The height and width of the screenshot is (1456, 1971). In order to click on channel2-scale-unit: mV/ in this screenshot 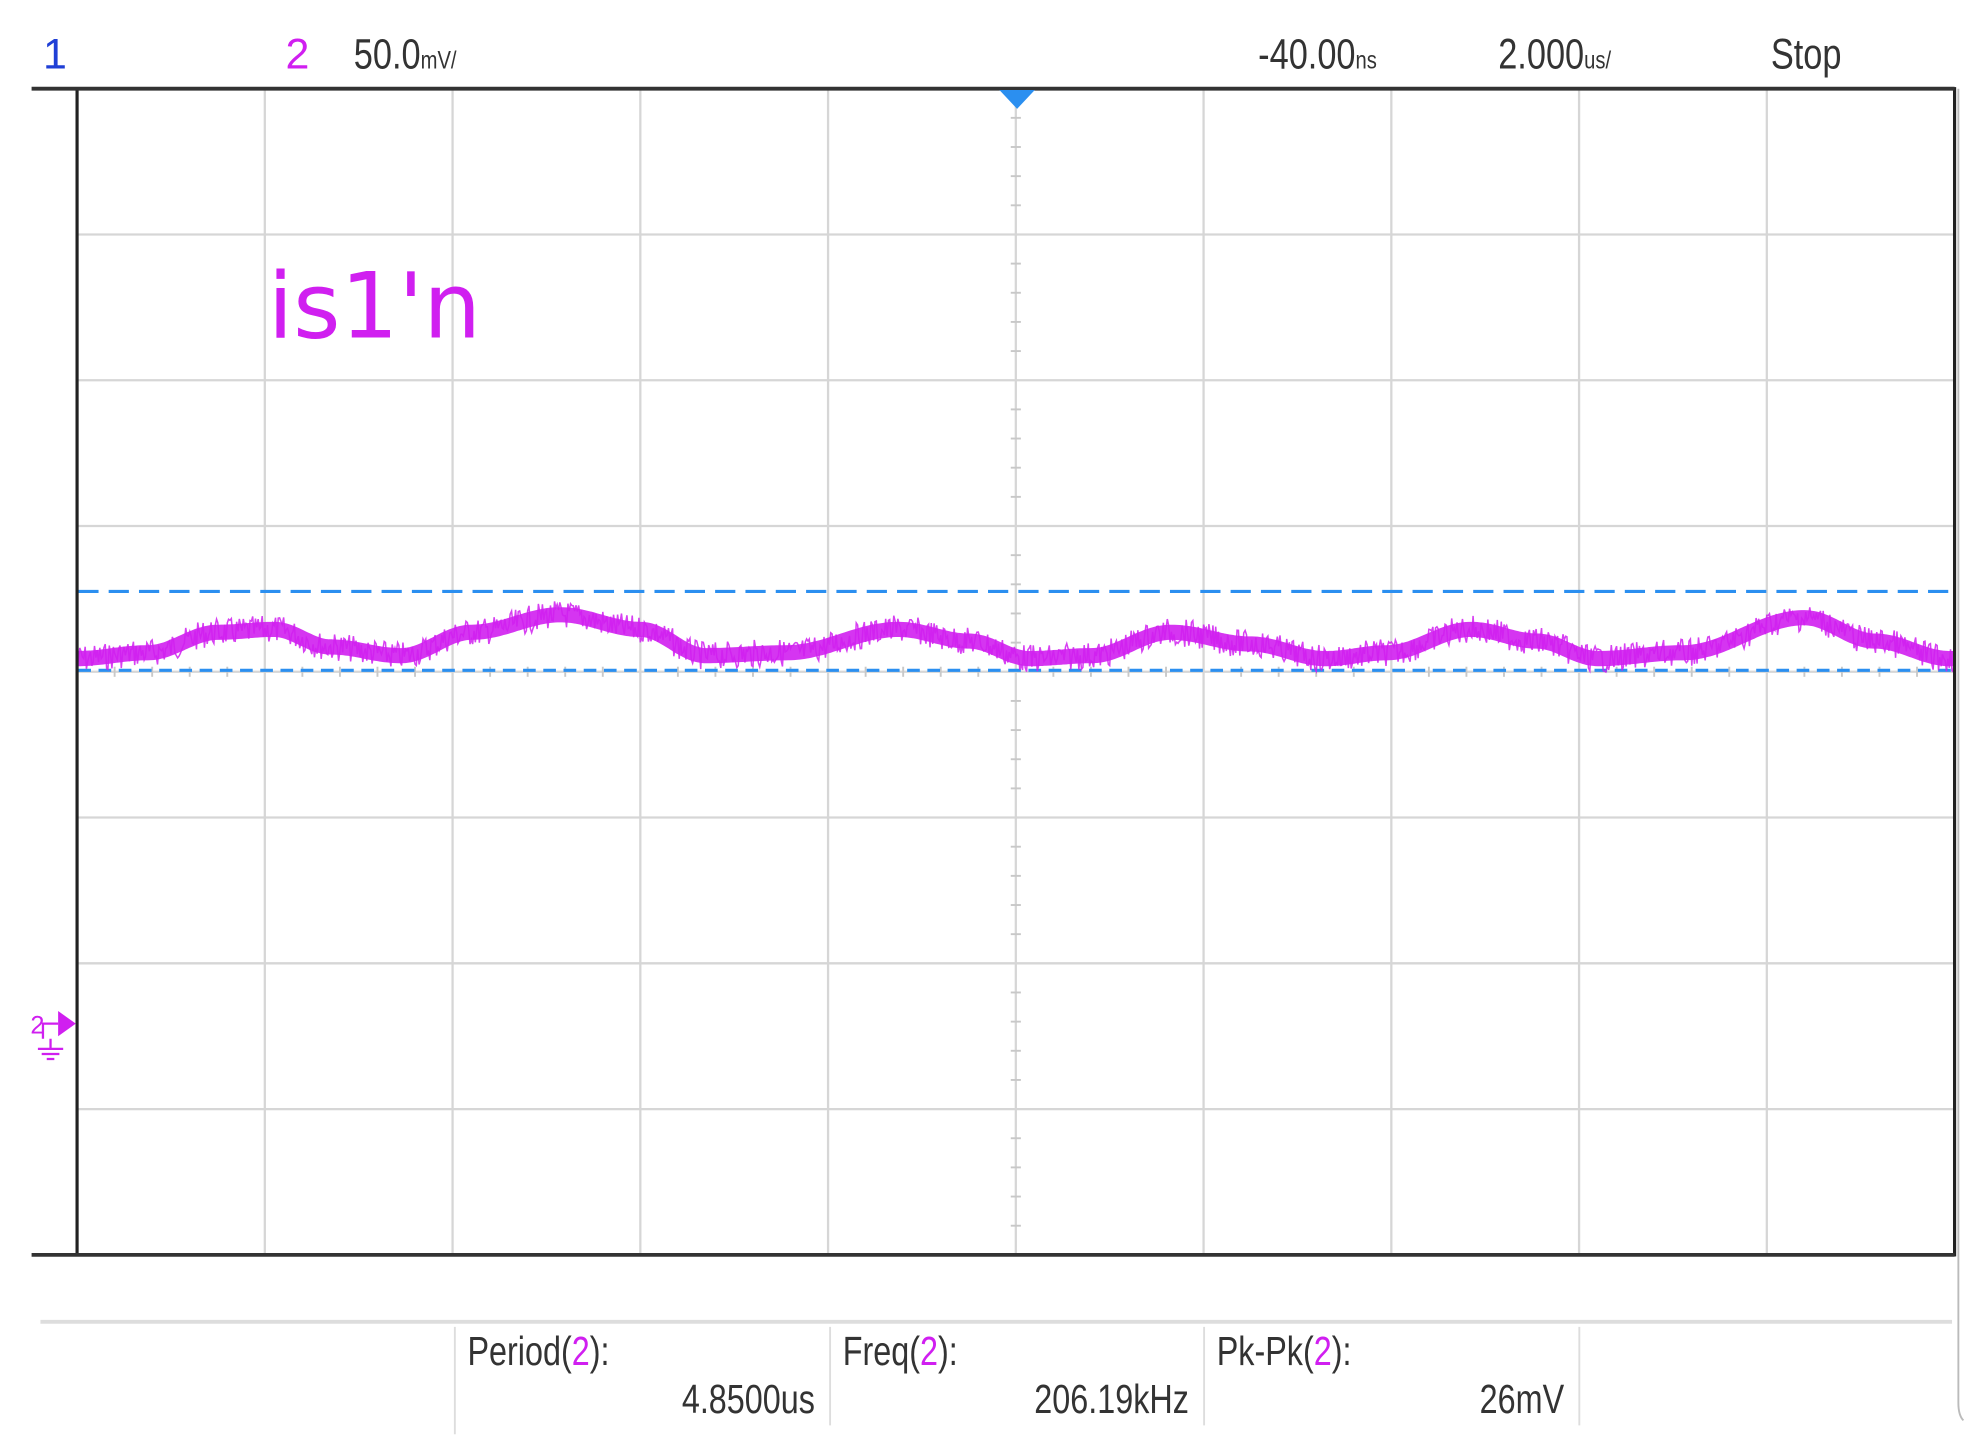, I will do `click(439, 59)`.